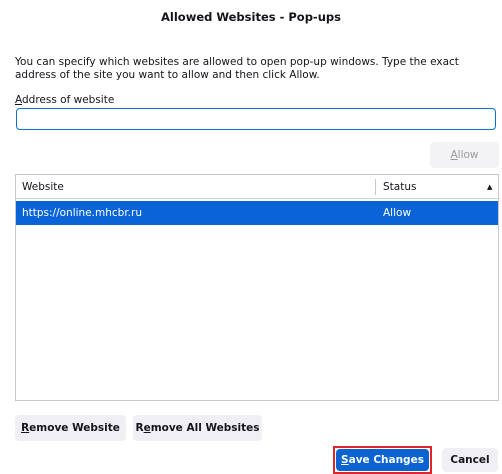  I want to click on address-input, so click(256, 119).